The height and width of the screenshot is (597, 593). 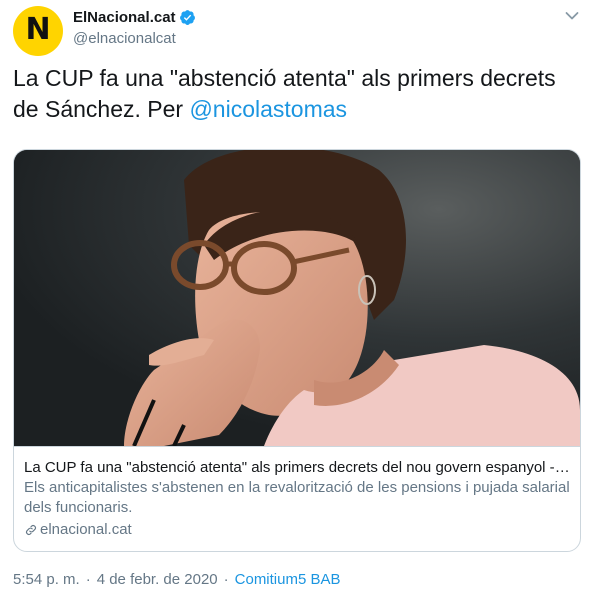 I want to click on avatar-logo-letter: N, so click(x=38, y=29).